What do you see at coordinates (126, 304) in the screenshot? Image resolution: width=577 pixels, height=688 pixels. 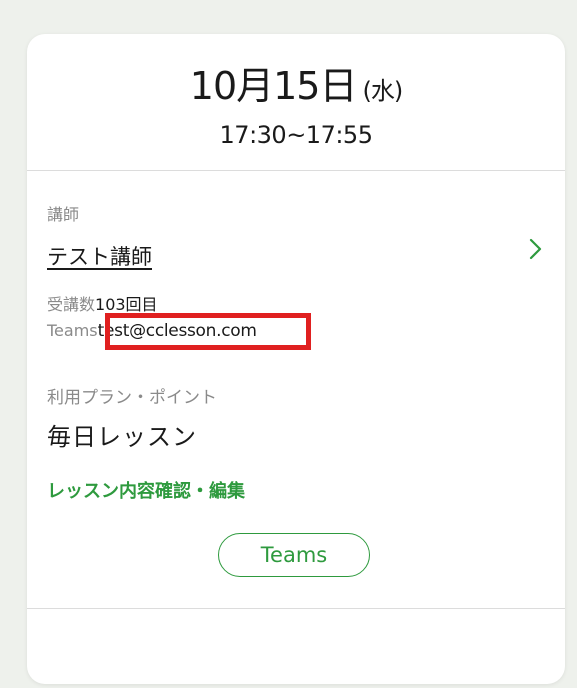 I see `attendance-value: 103回目` at bounding box center [126, 304].